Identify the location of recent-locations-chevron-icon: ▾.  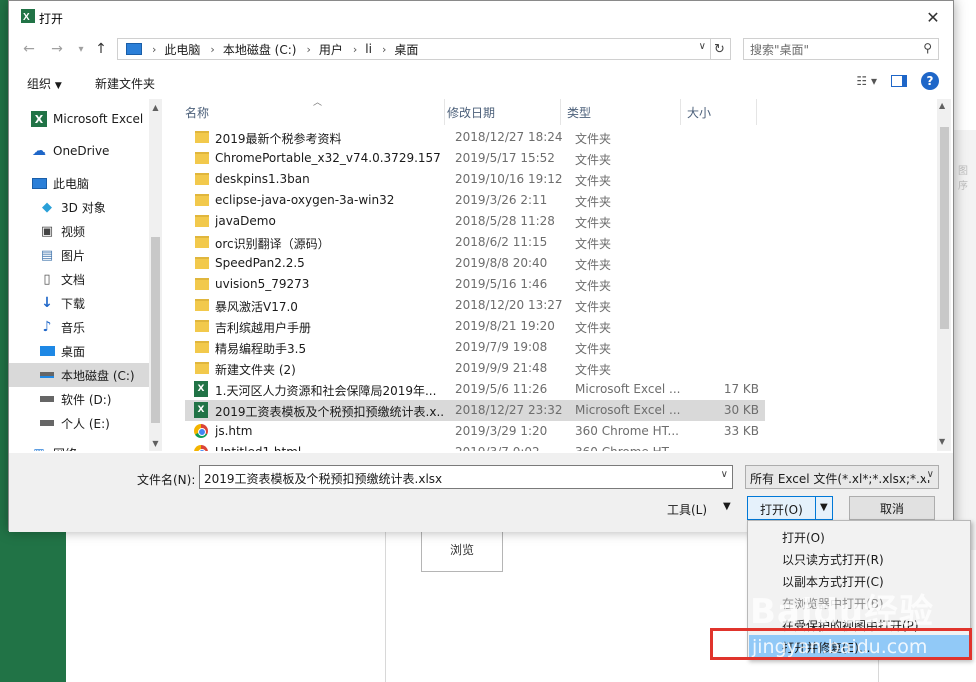
(81, 49).